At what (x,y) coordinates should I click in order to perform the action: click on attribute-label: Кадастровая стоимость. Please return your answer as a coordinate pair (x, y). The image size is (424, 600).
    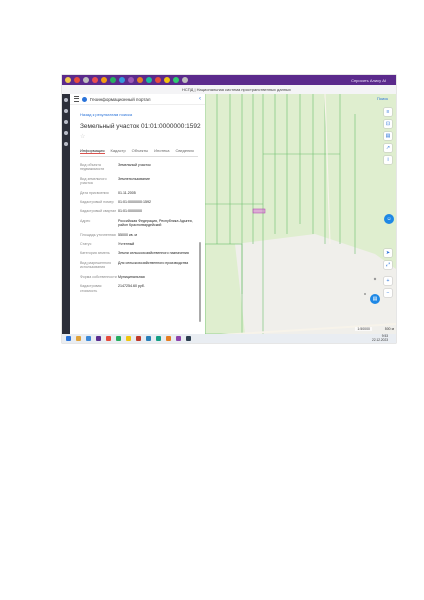
    Looking at the image, I should click on (91, 288).